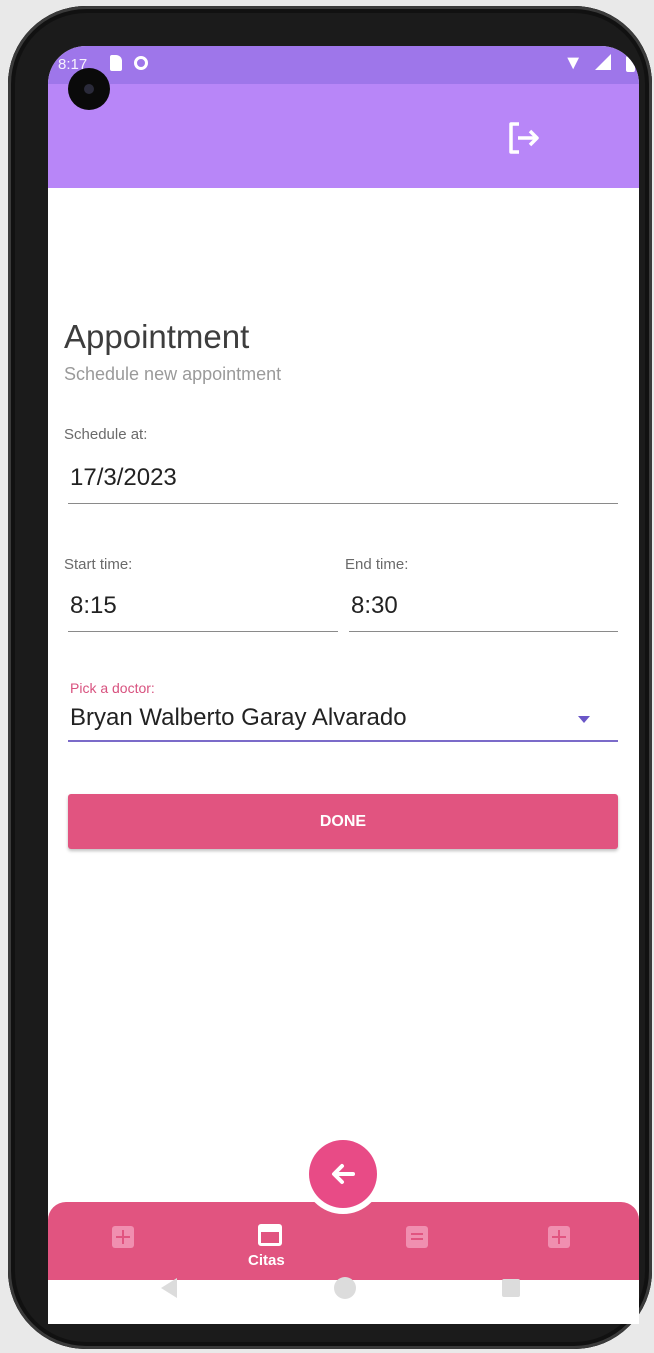  What do you see at coordinates (173, 374) in the screenshot?
I see `page-subtitle: Schedule new appointment` at bounding box center [173, 374].